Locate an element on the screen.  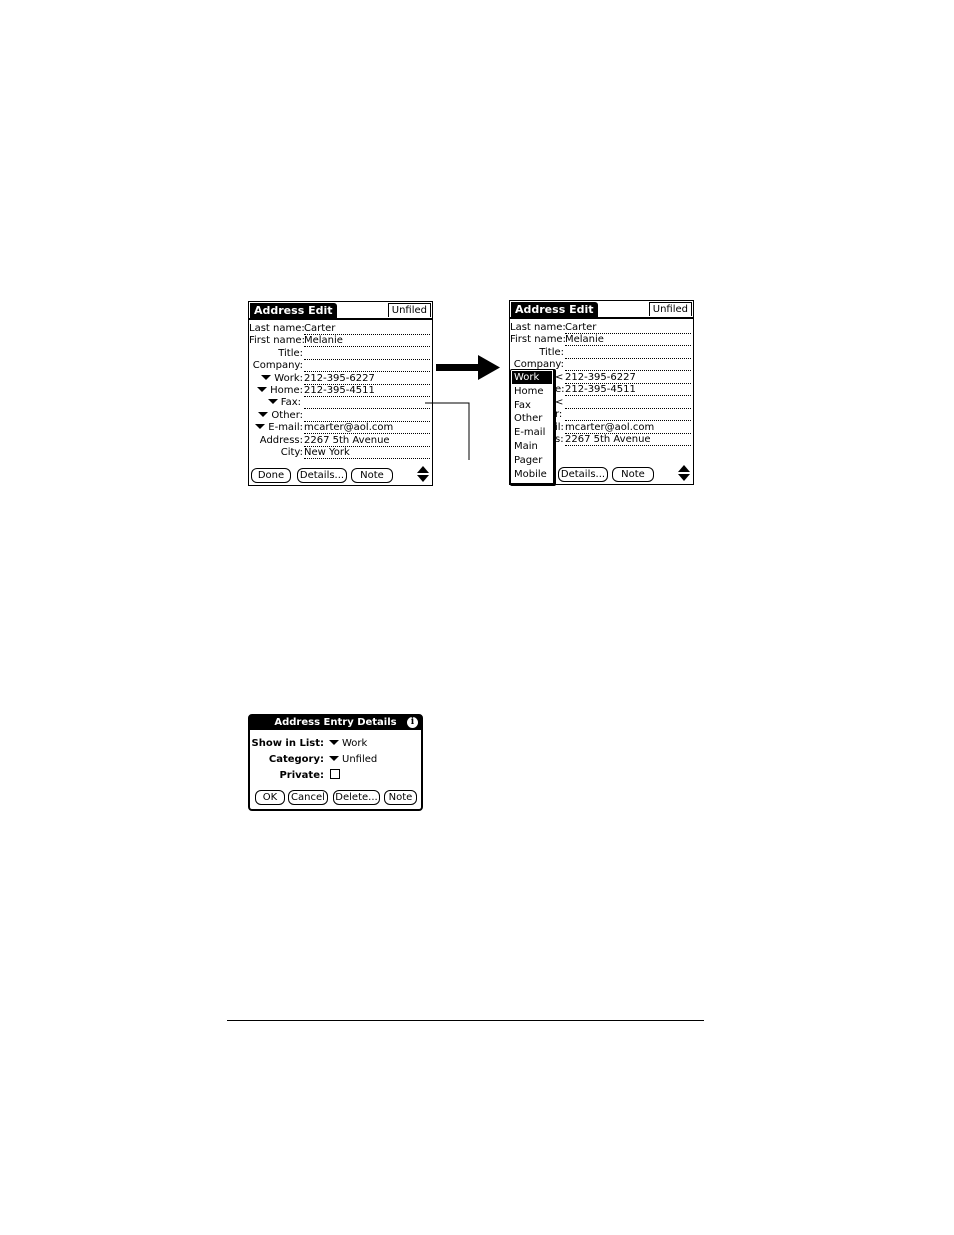
dialog-title-bar: Address Entry Details i is located at coordinates (335, 723).